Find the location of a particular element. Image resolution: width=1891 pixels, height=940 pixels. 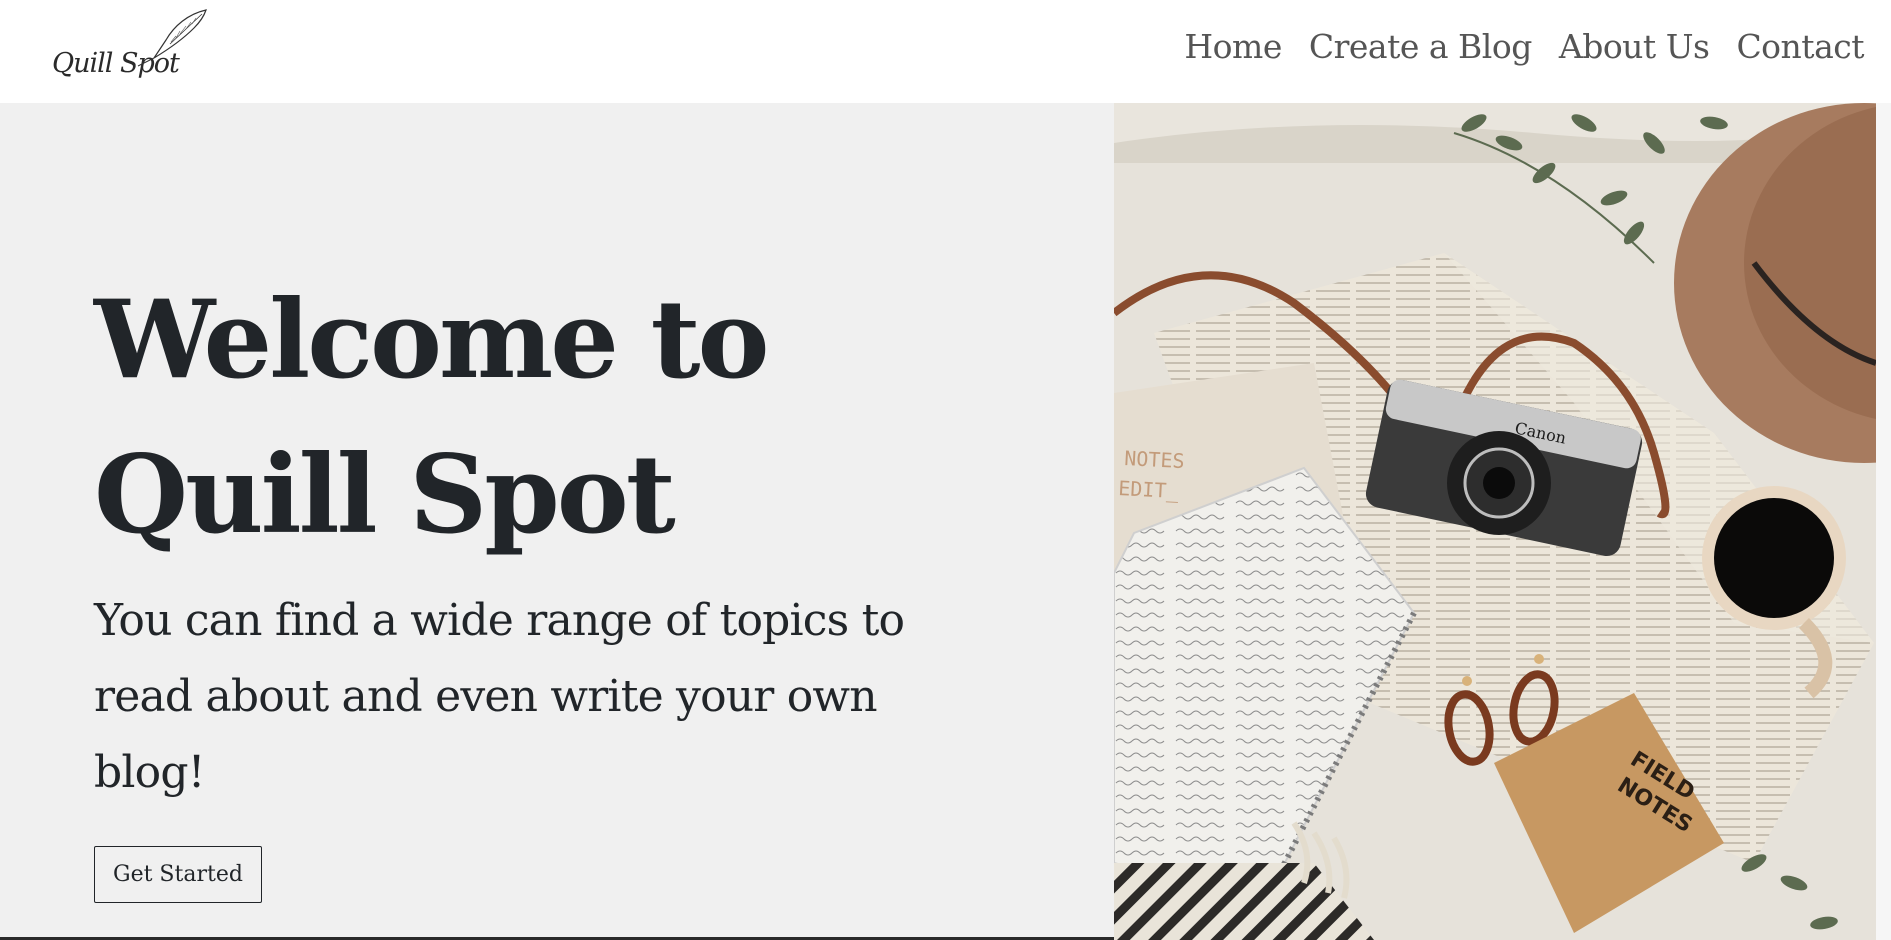

nav-create-blog: Create a Blog is located at coordinates (1420, 46).